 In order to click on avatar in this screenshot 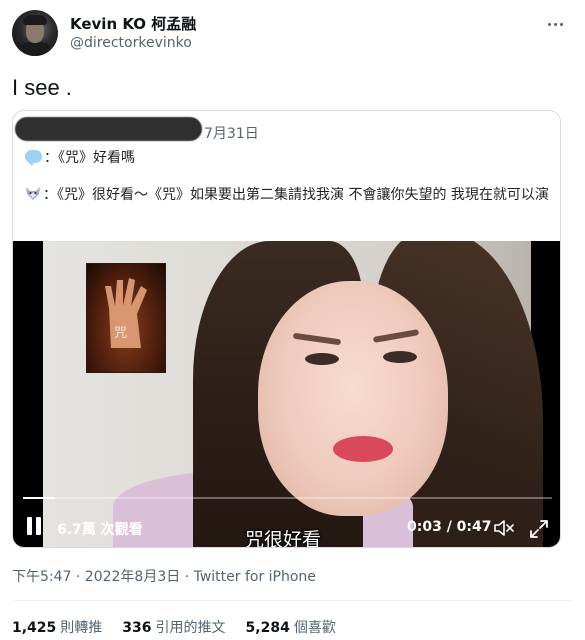, I will do `click(35, 33)`.